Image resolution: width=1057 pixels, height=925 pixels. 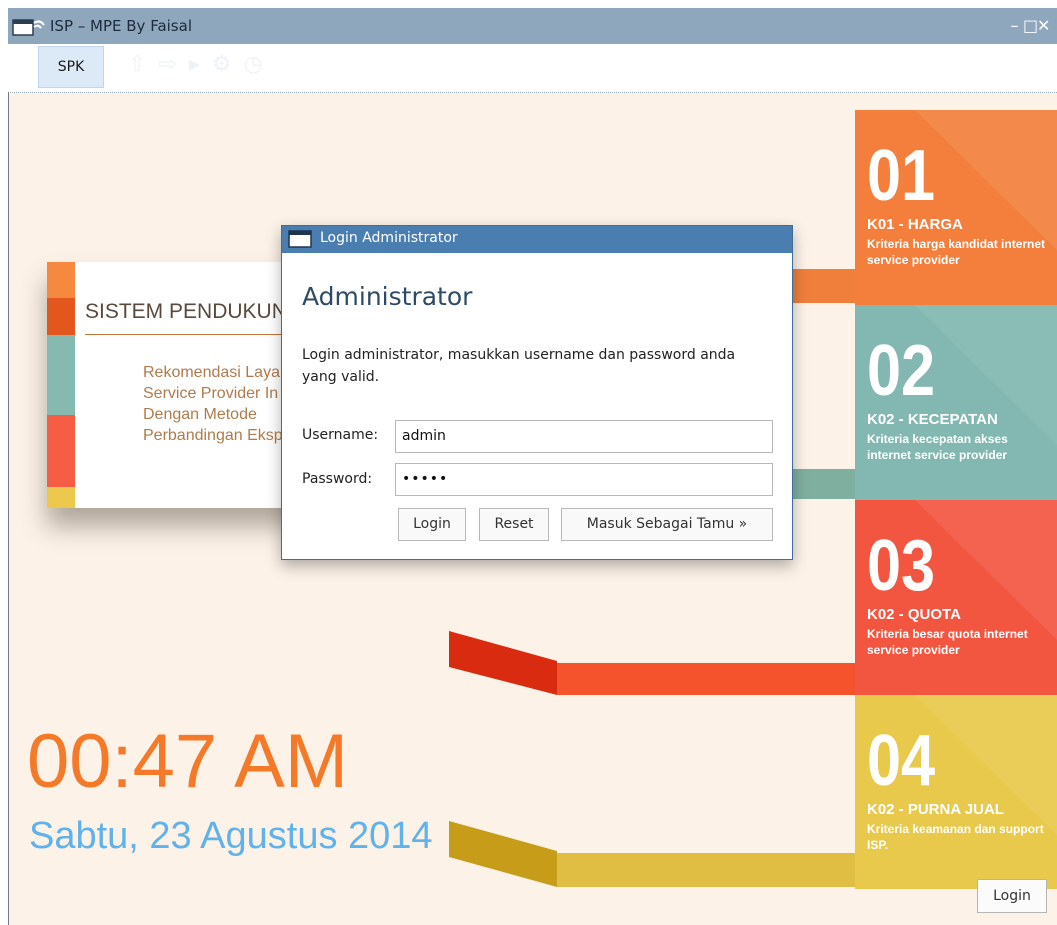 What do you see at coordinates (901, 371) in the screenshot?
I see `tile-number: 02` at bounding box center [901, 371].